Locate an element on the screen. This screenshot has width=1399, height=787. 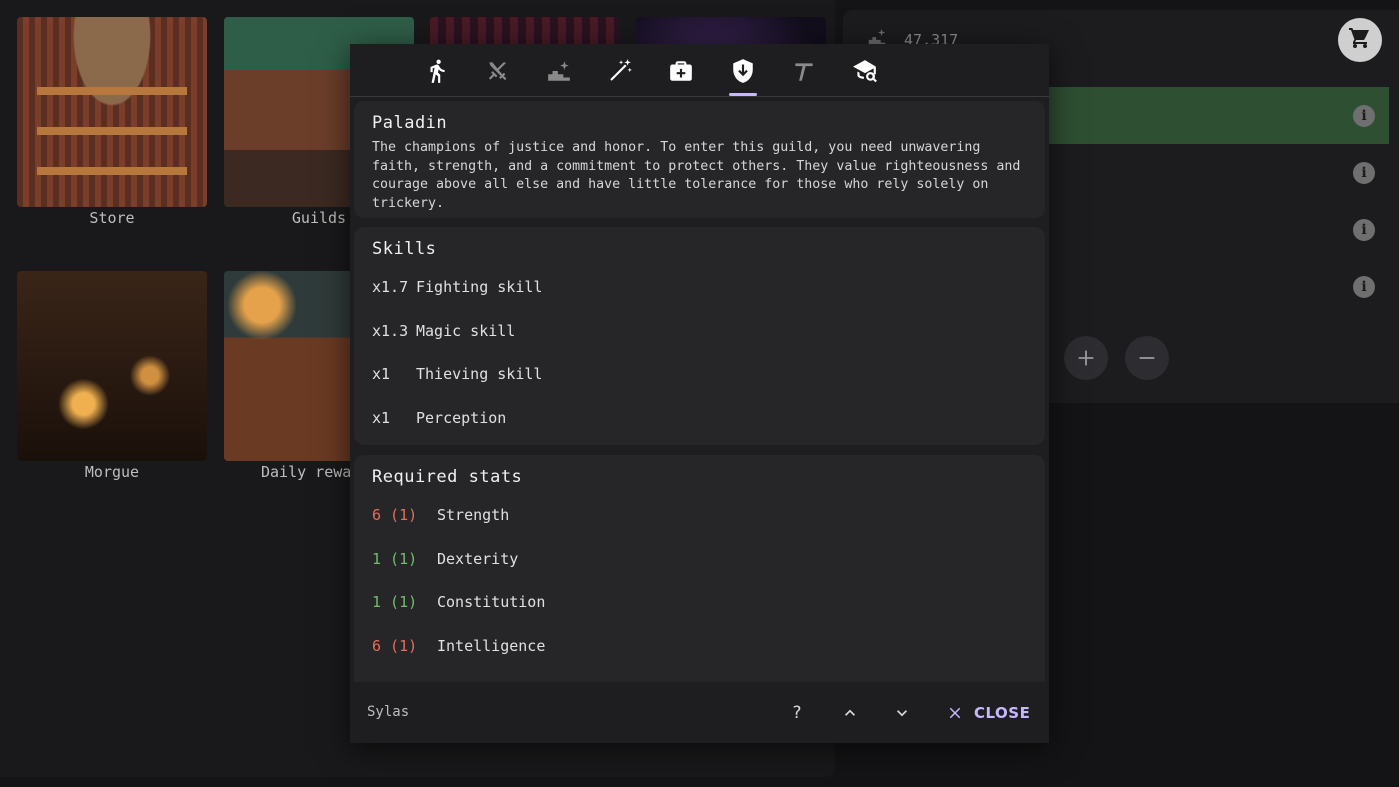
tab-leveling is located at coordinates (559, 71).